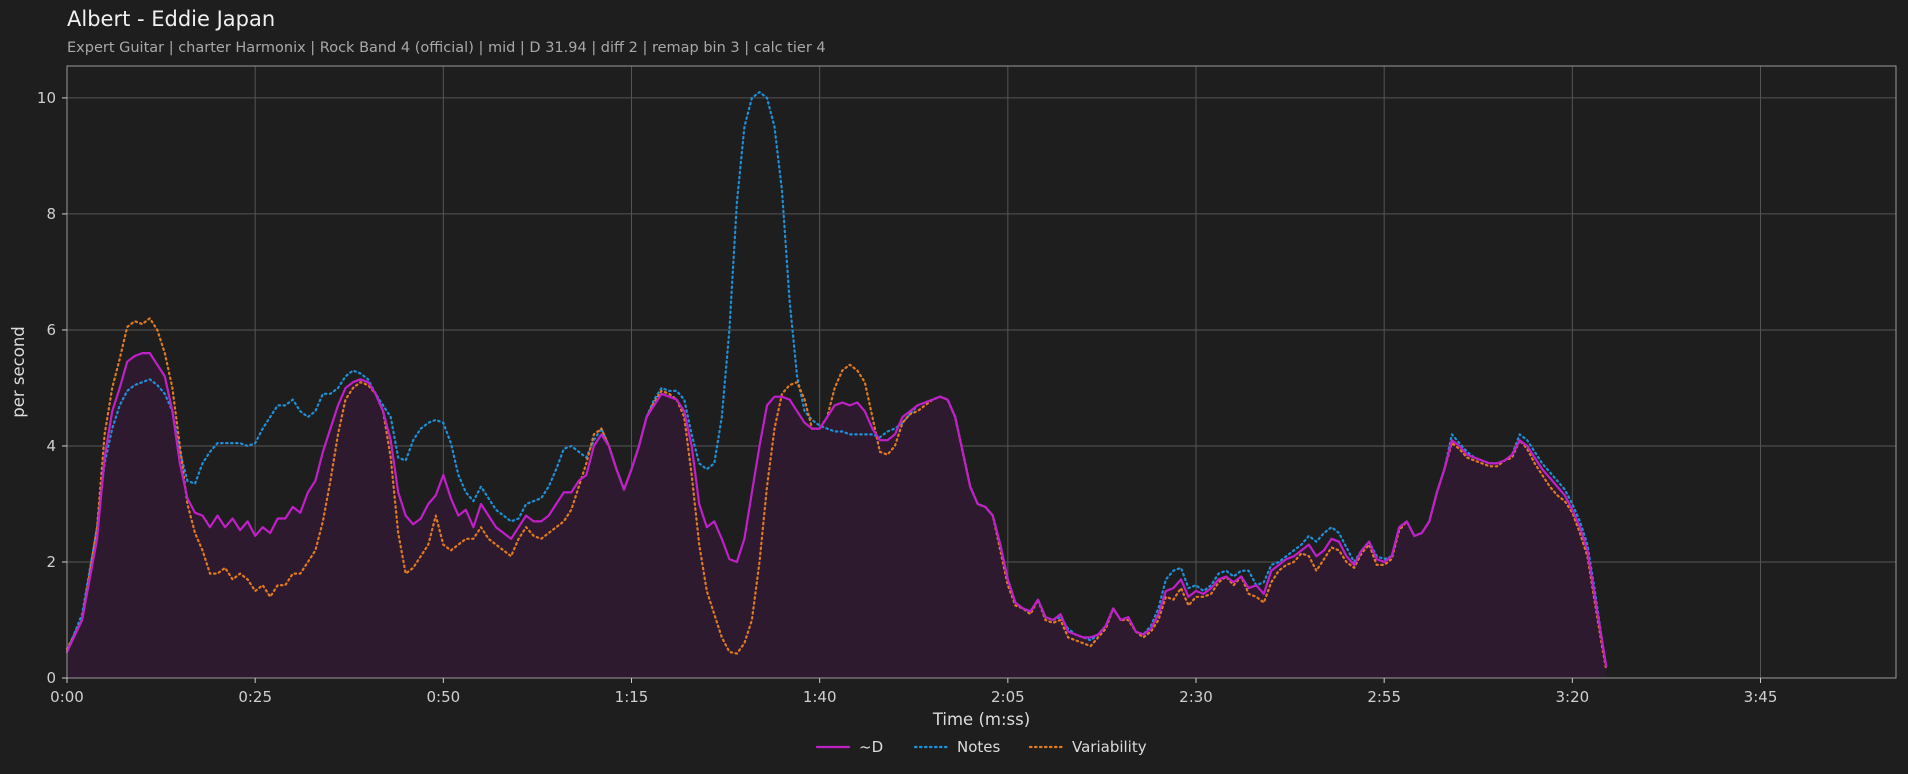 The image size is (1908, 774). I want to click on y-tick-label: 4, so click(51, 446).